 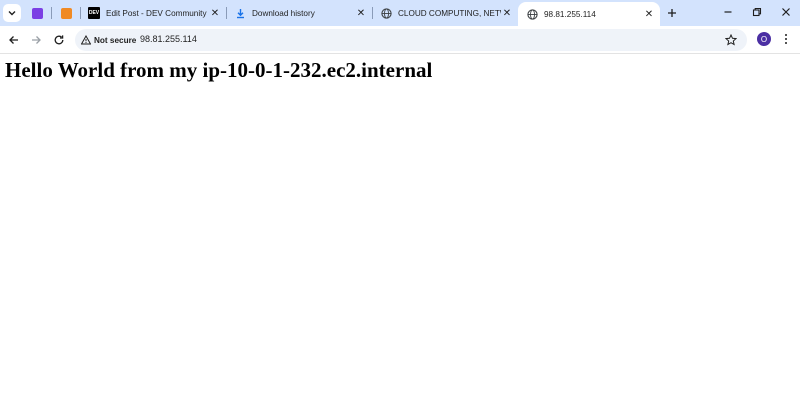 I want to click on tab-cloud-computing: CLOUD COMPUTING, NETWO ✕, so click(x=445, y=13).